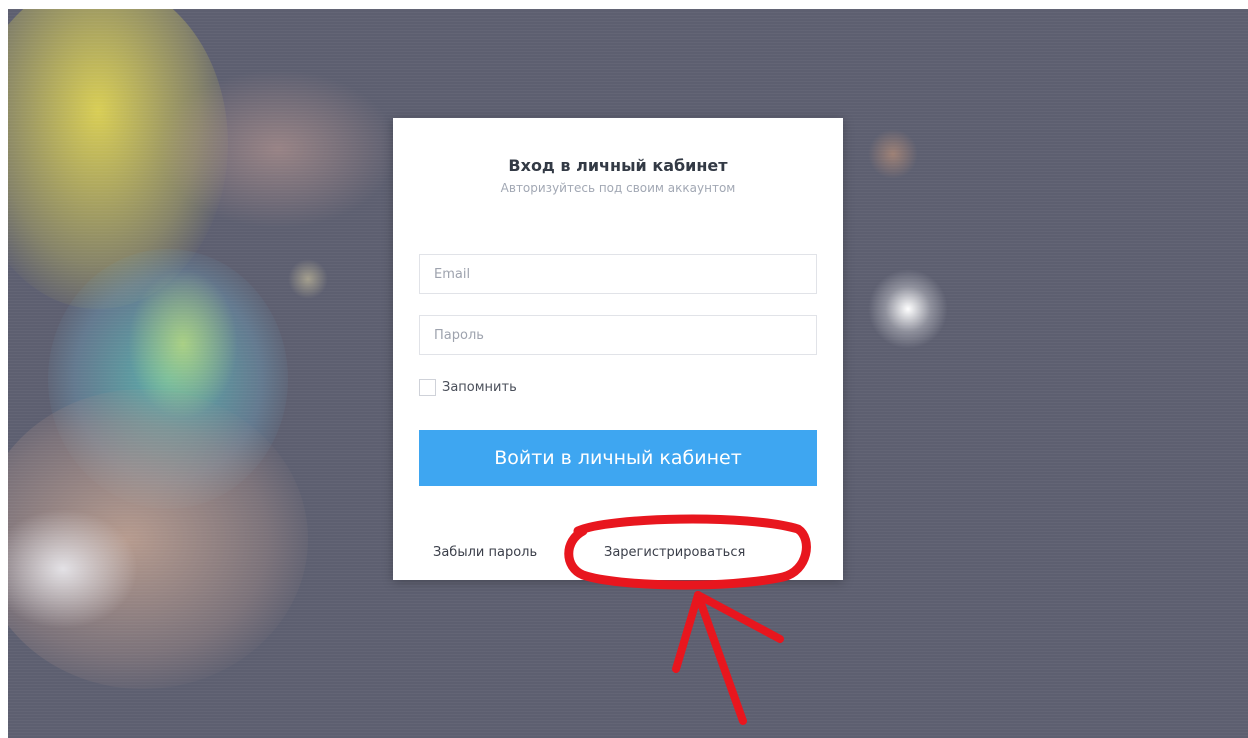  What do you see at coordinates (618, 274) in the screenshot?
I see `email-input` at bounding box center [618, 274].